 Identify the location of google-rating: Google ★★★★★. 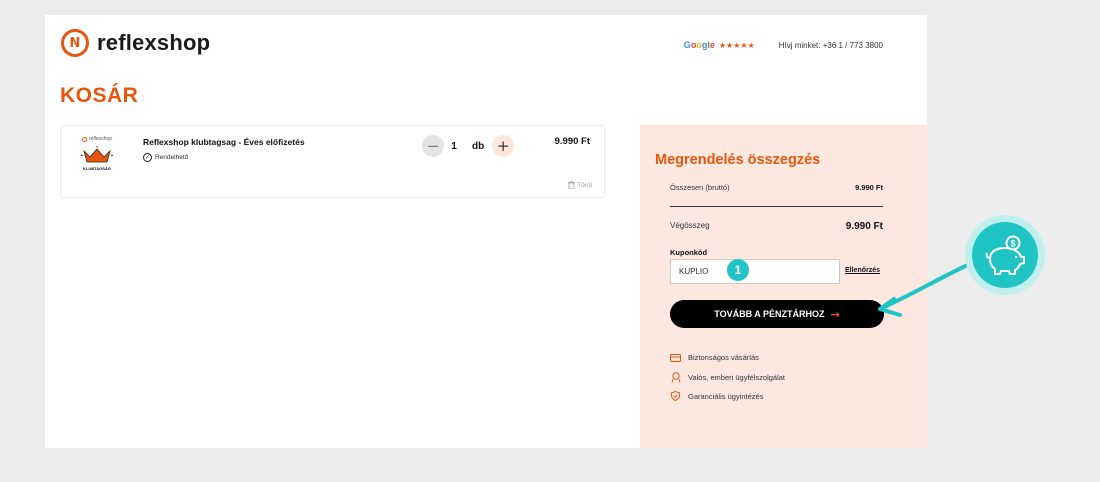
(719, 45).